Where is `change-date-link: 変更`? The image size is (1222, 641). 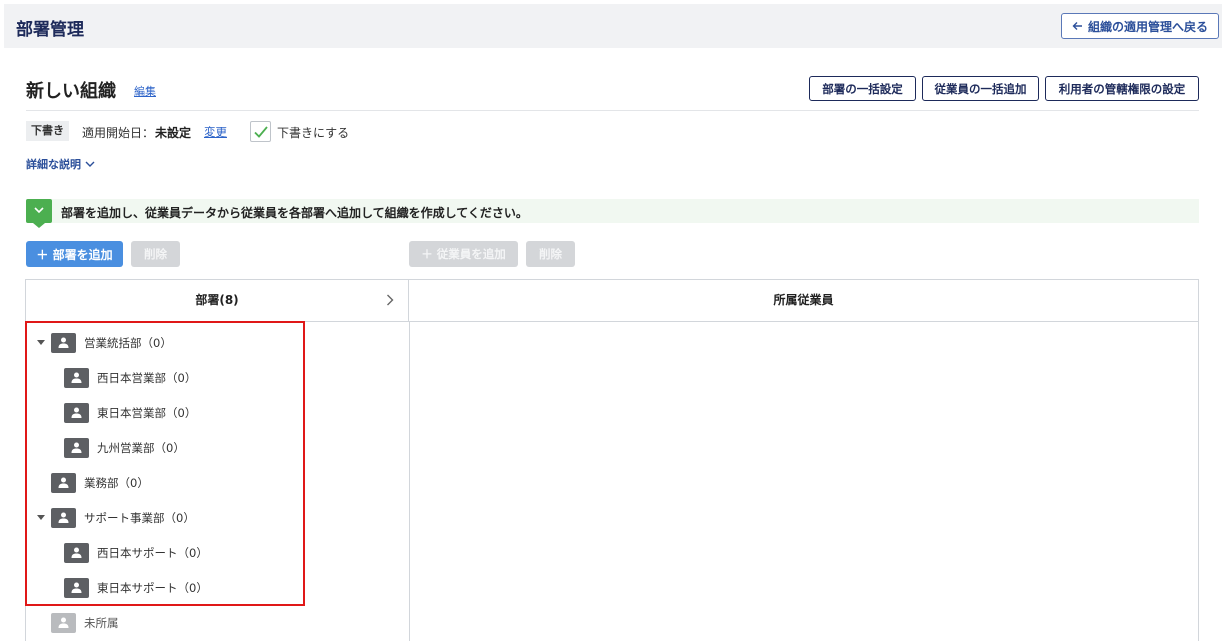 change-date-link: 変更 is located at coordinates (215, 132).